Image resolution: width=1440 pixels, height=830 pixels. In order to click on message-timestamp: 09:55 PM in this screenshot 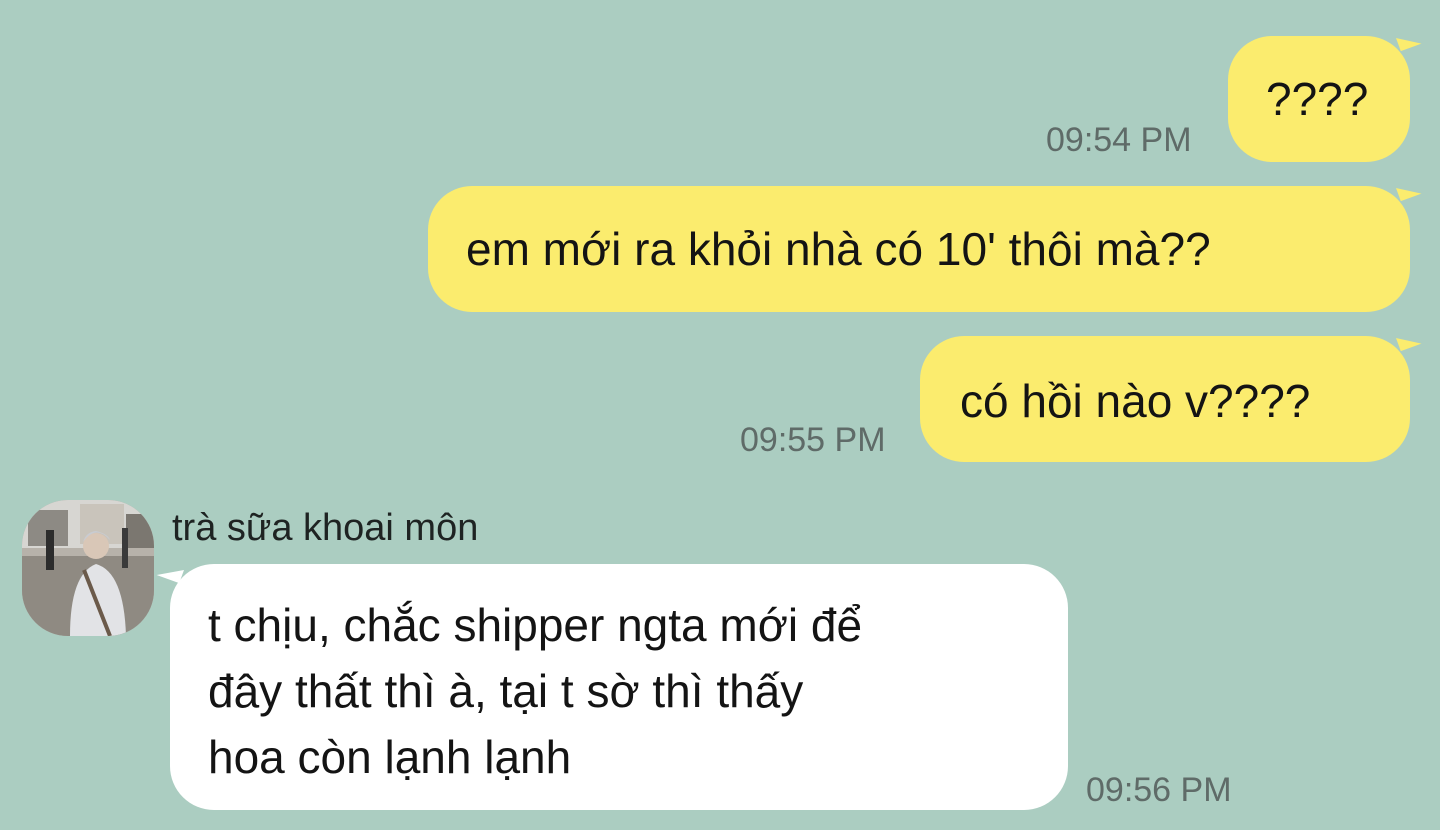, I will do `click(813, 440)`.